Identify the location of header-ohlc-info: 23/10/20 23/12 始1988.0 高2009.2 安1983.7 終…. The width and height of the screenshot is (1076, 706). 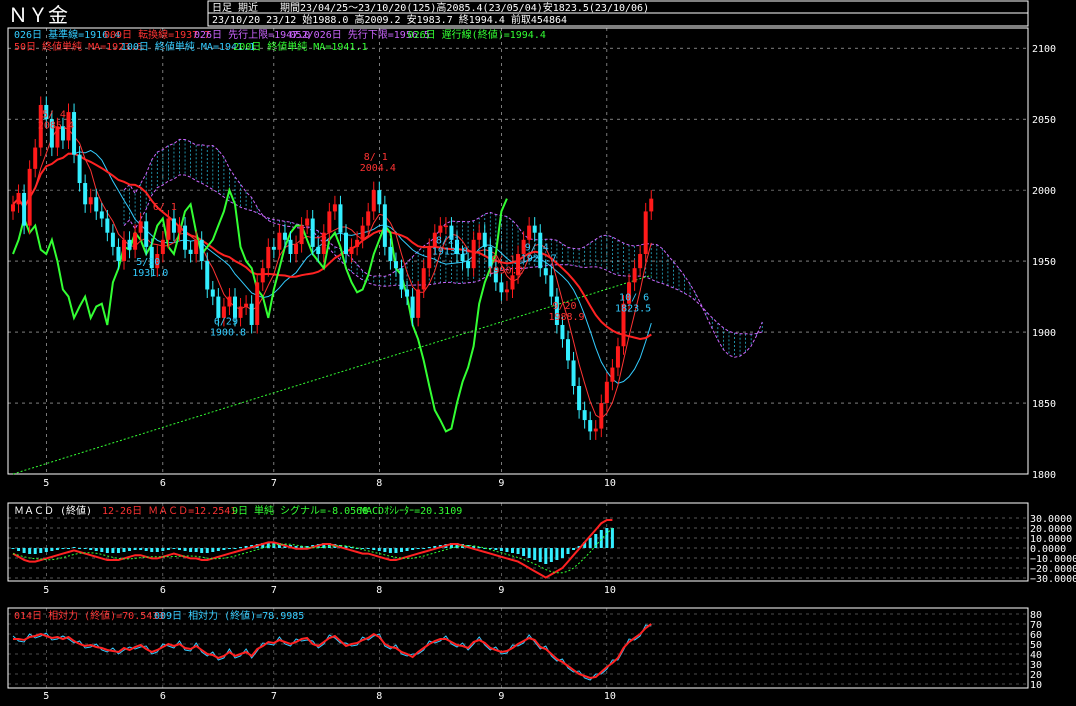
(389, 19).